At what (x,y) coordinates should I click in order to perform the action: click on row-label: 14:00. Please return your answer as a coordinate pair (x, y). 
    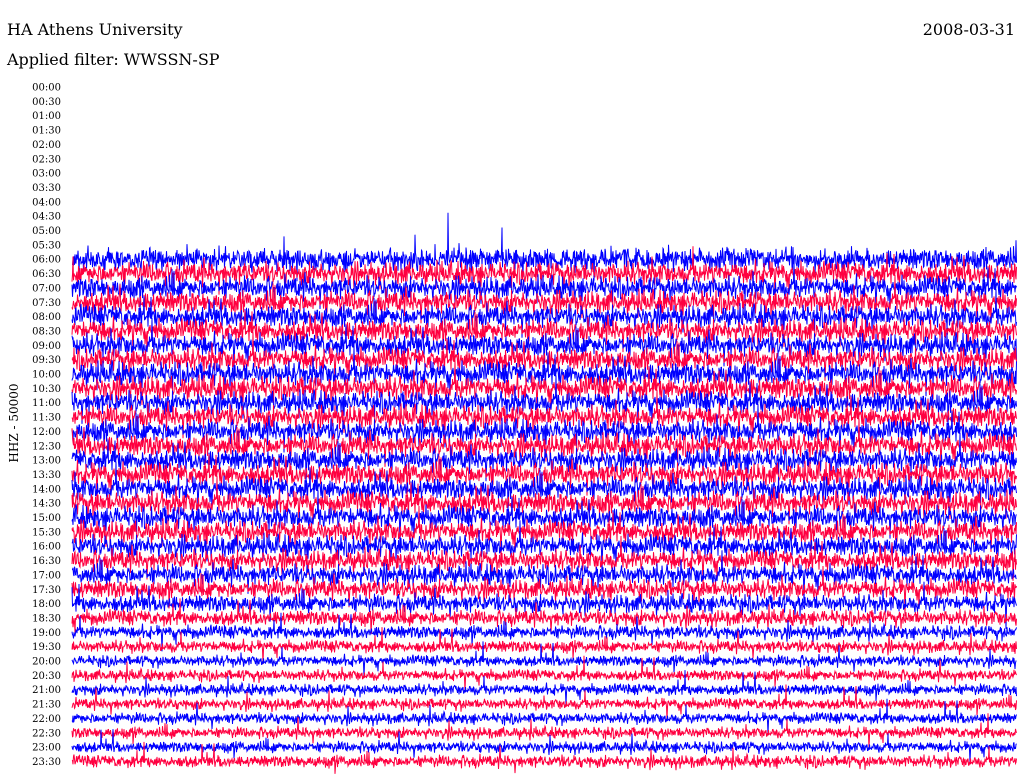
    Looking at the image, I should click on (46, 489).